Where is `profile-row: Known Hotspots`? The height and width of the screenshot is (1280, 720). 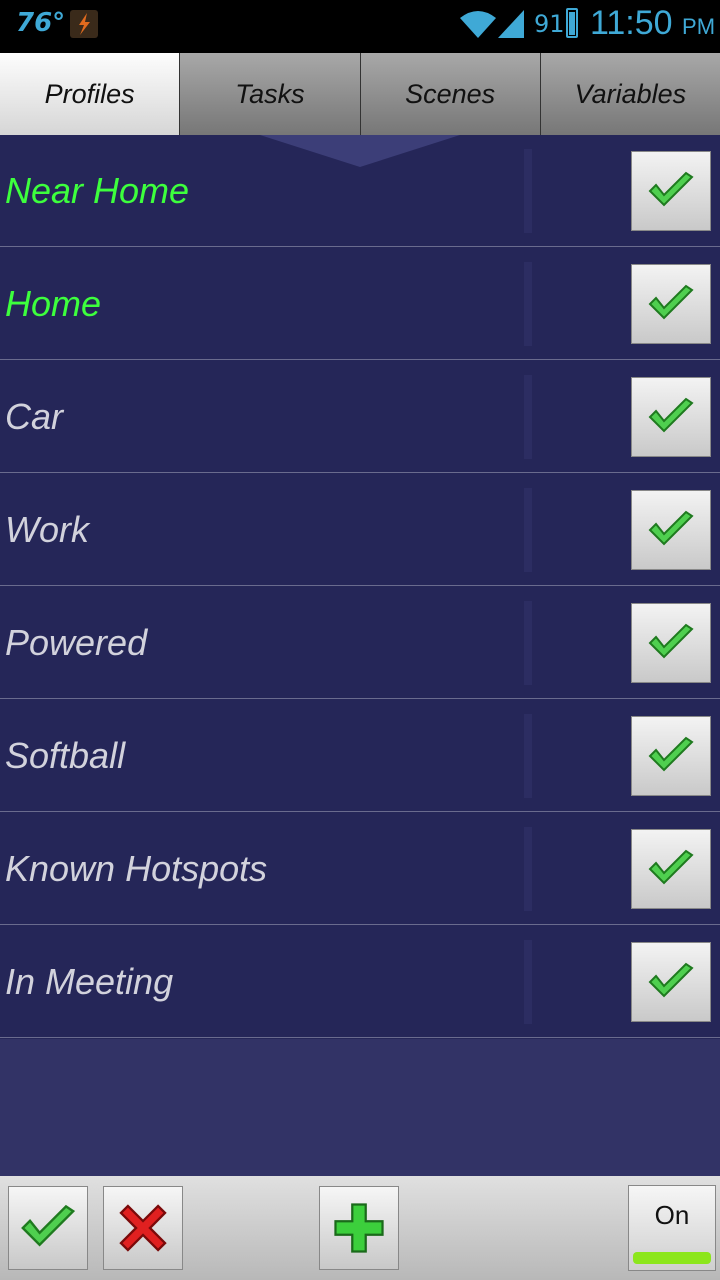 profile-row: Known Hotspots is located at coordinates (360, 869).